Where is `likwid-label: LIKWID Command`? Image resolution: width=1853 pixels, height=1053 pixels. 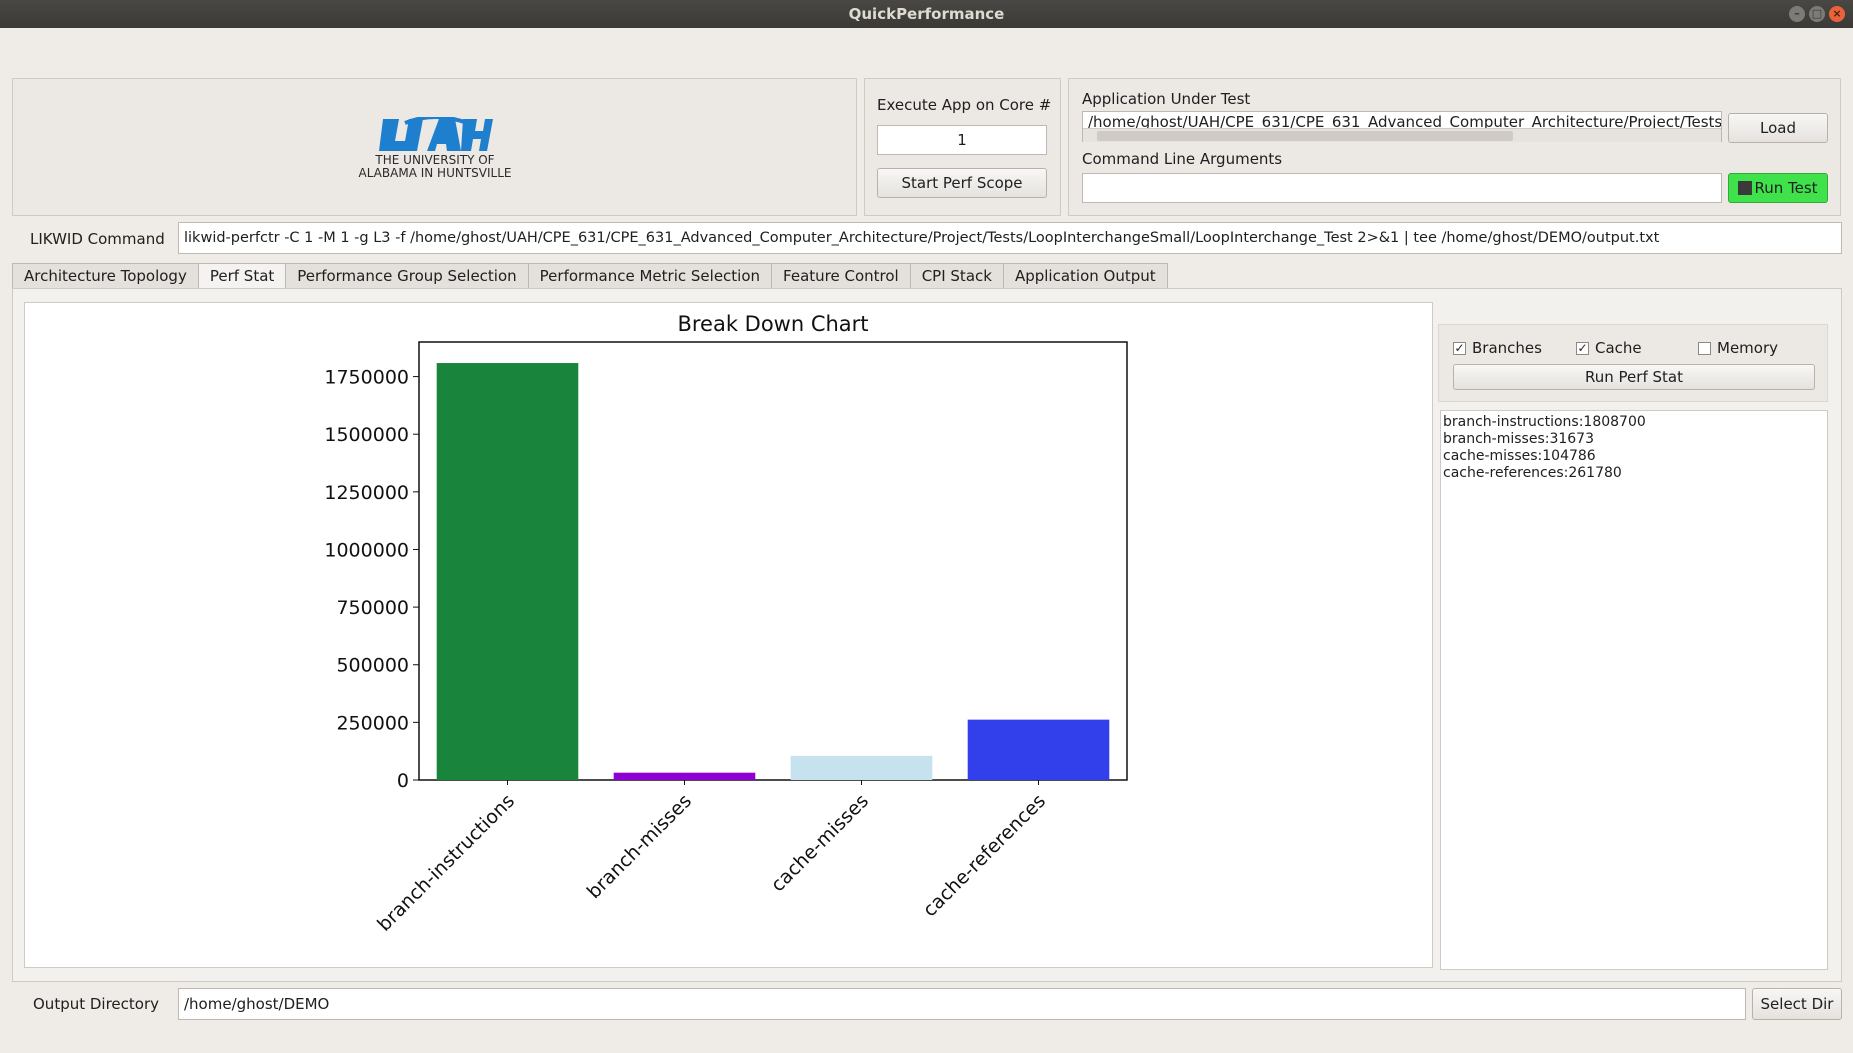 likwid-label: LIKWID Command is located at coordinates (97, 239).